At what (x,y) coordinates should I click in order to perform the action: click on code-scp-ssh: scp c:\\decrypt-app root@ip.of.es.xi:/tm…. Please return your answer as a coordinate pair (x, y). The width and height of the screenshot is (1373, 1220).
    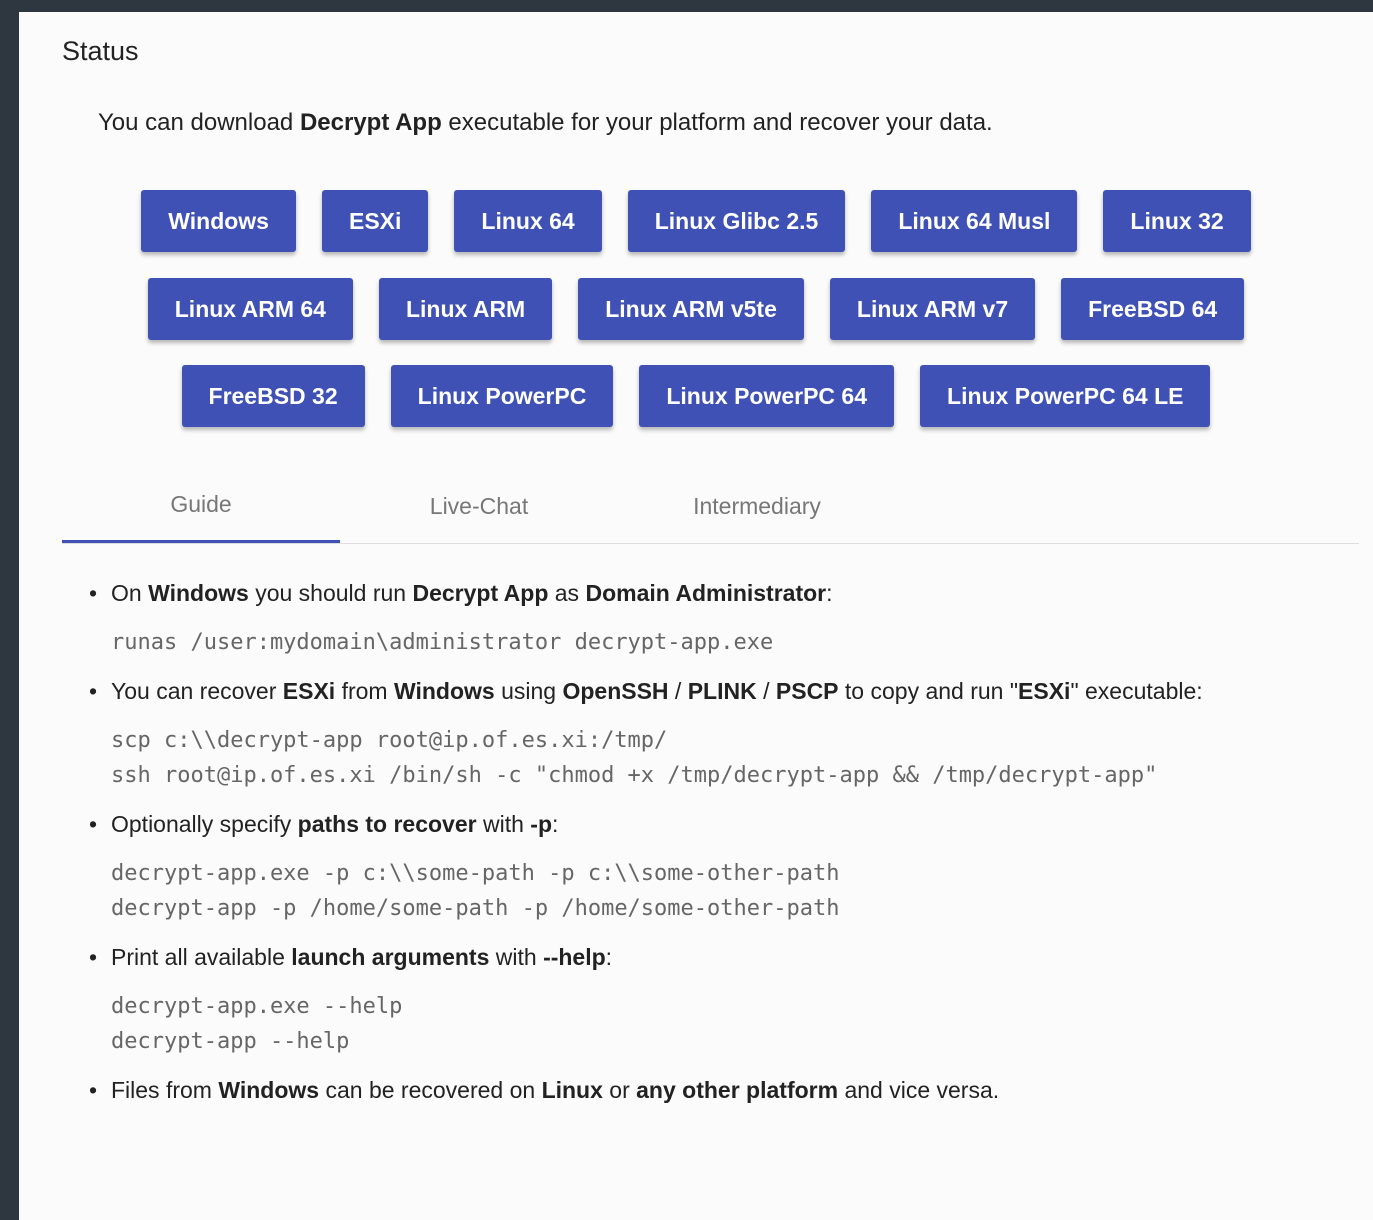
    Looking at the image, I should click on (730, 758).